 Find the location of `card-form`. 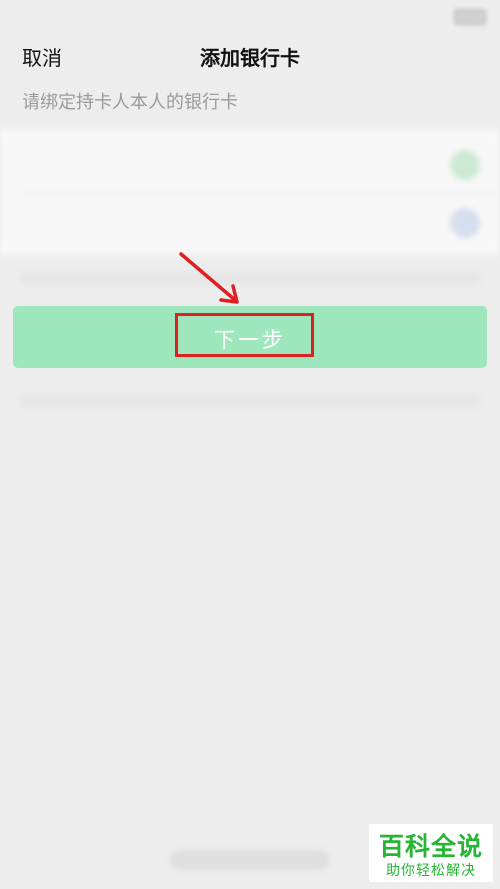

card-form is located at coordinates (250, 192).